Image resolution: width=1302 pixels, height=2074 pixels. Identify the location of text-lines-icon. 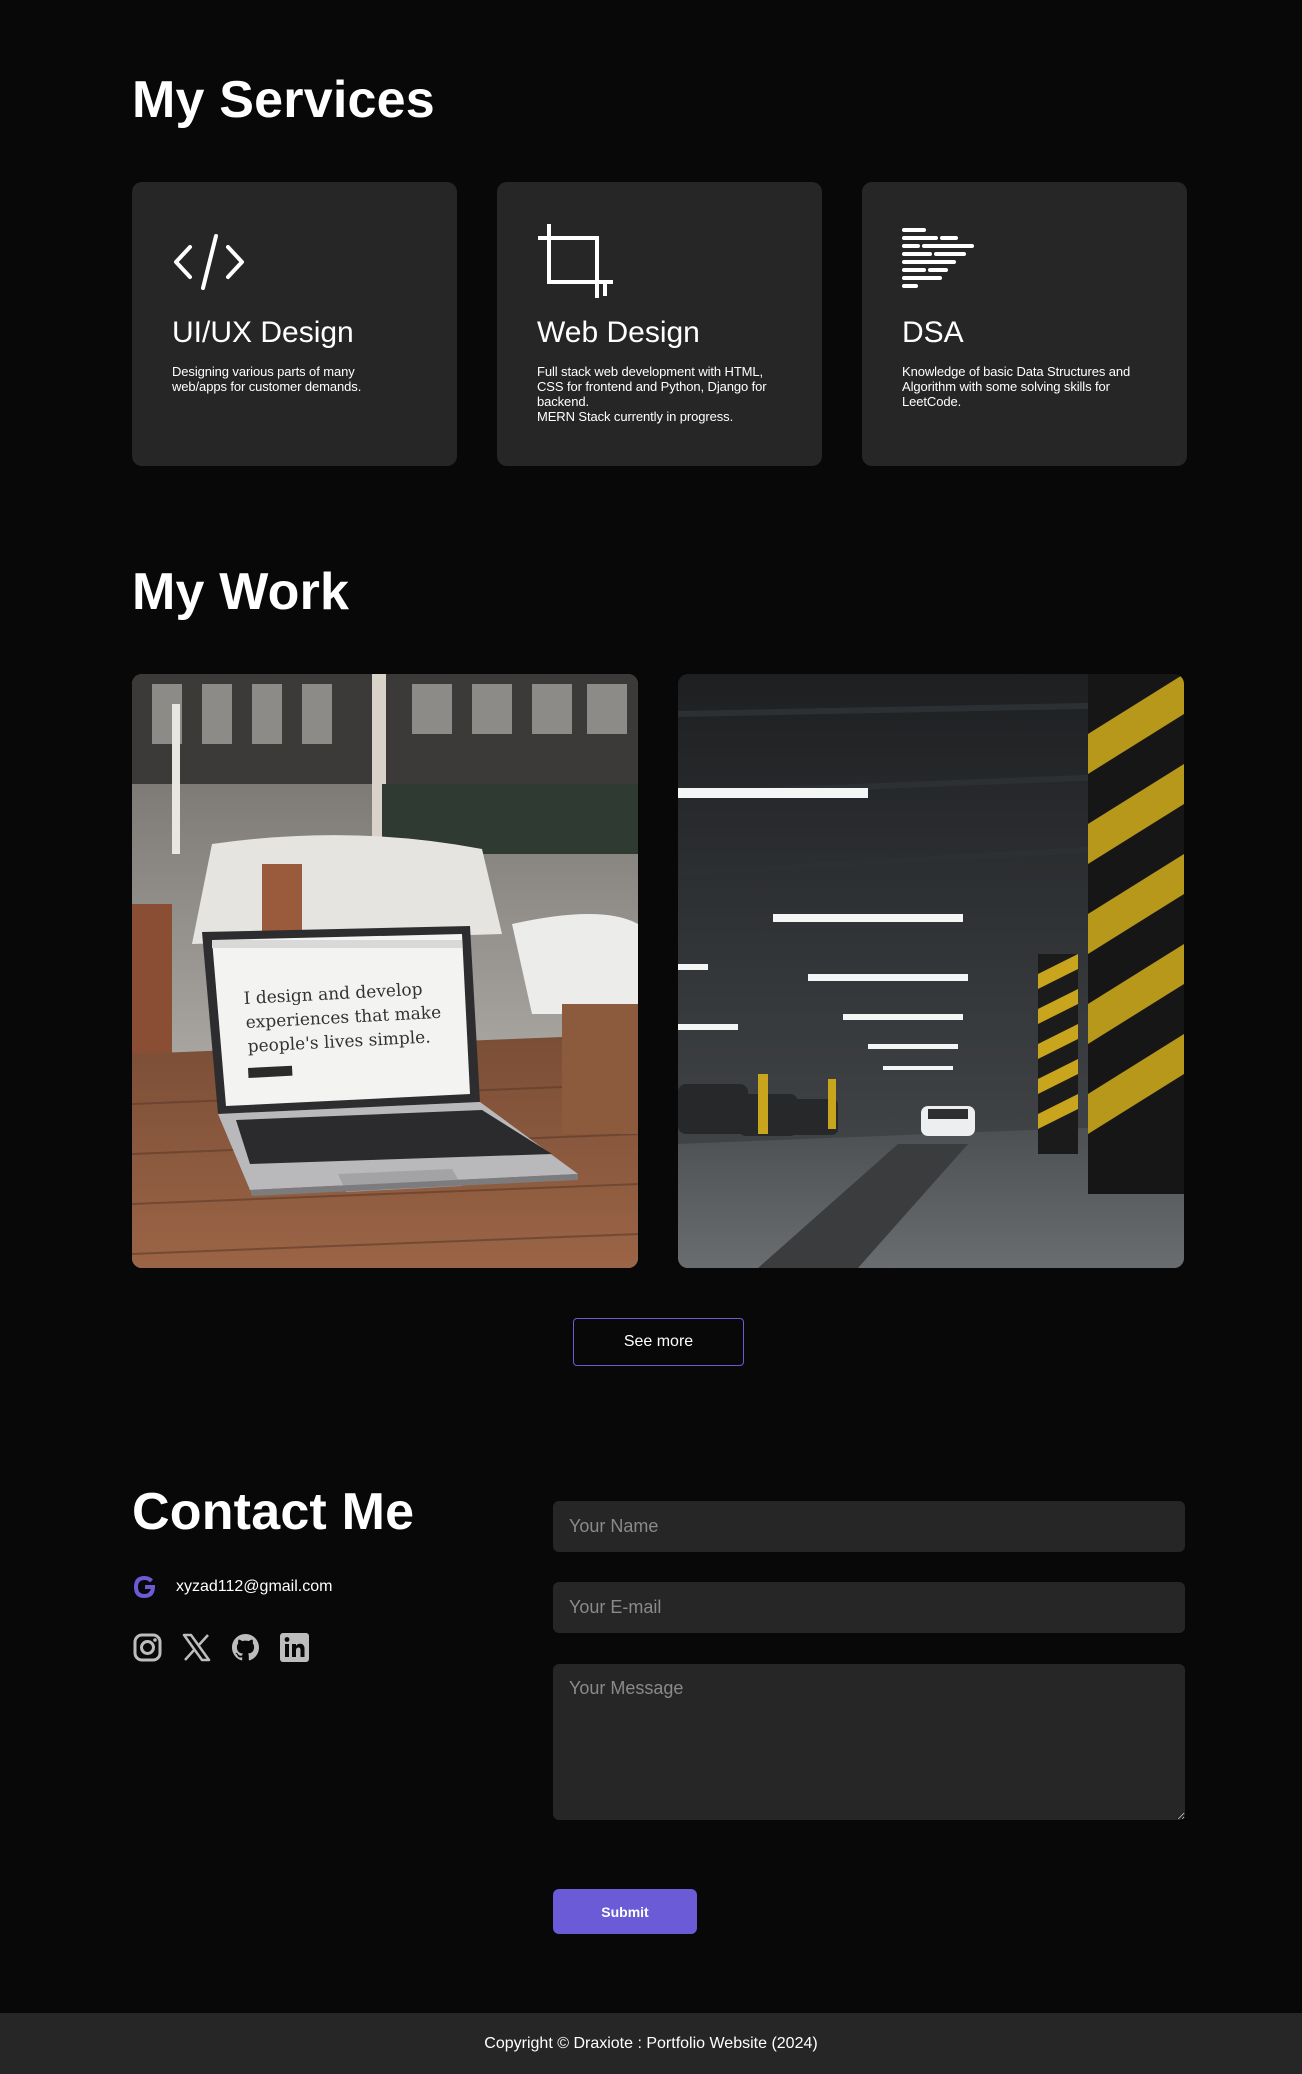
(938, 258).